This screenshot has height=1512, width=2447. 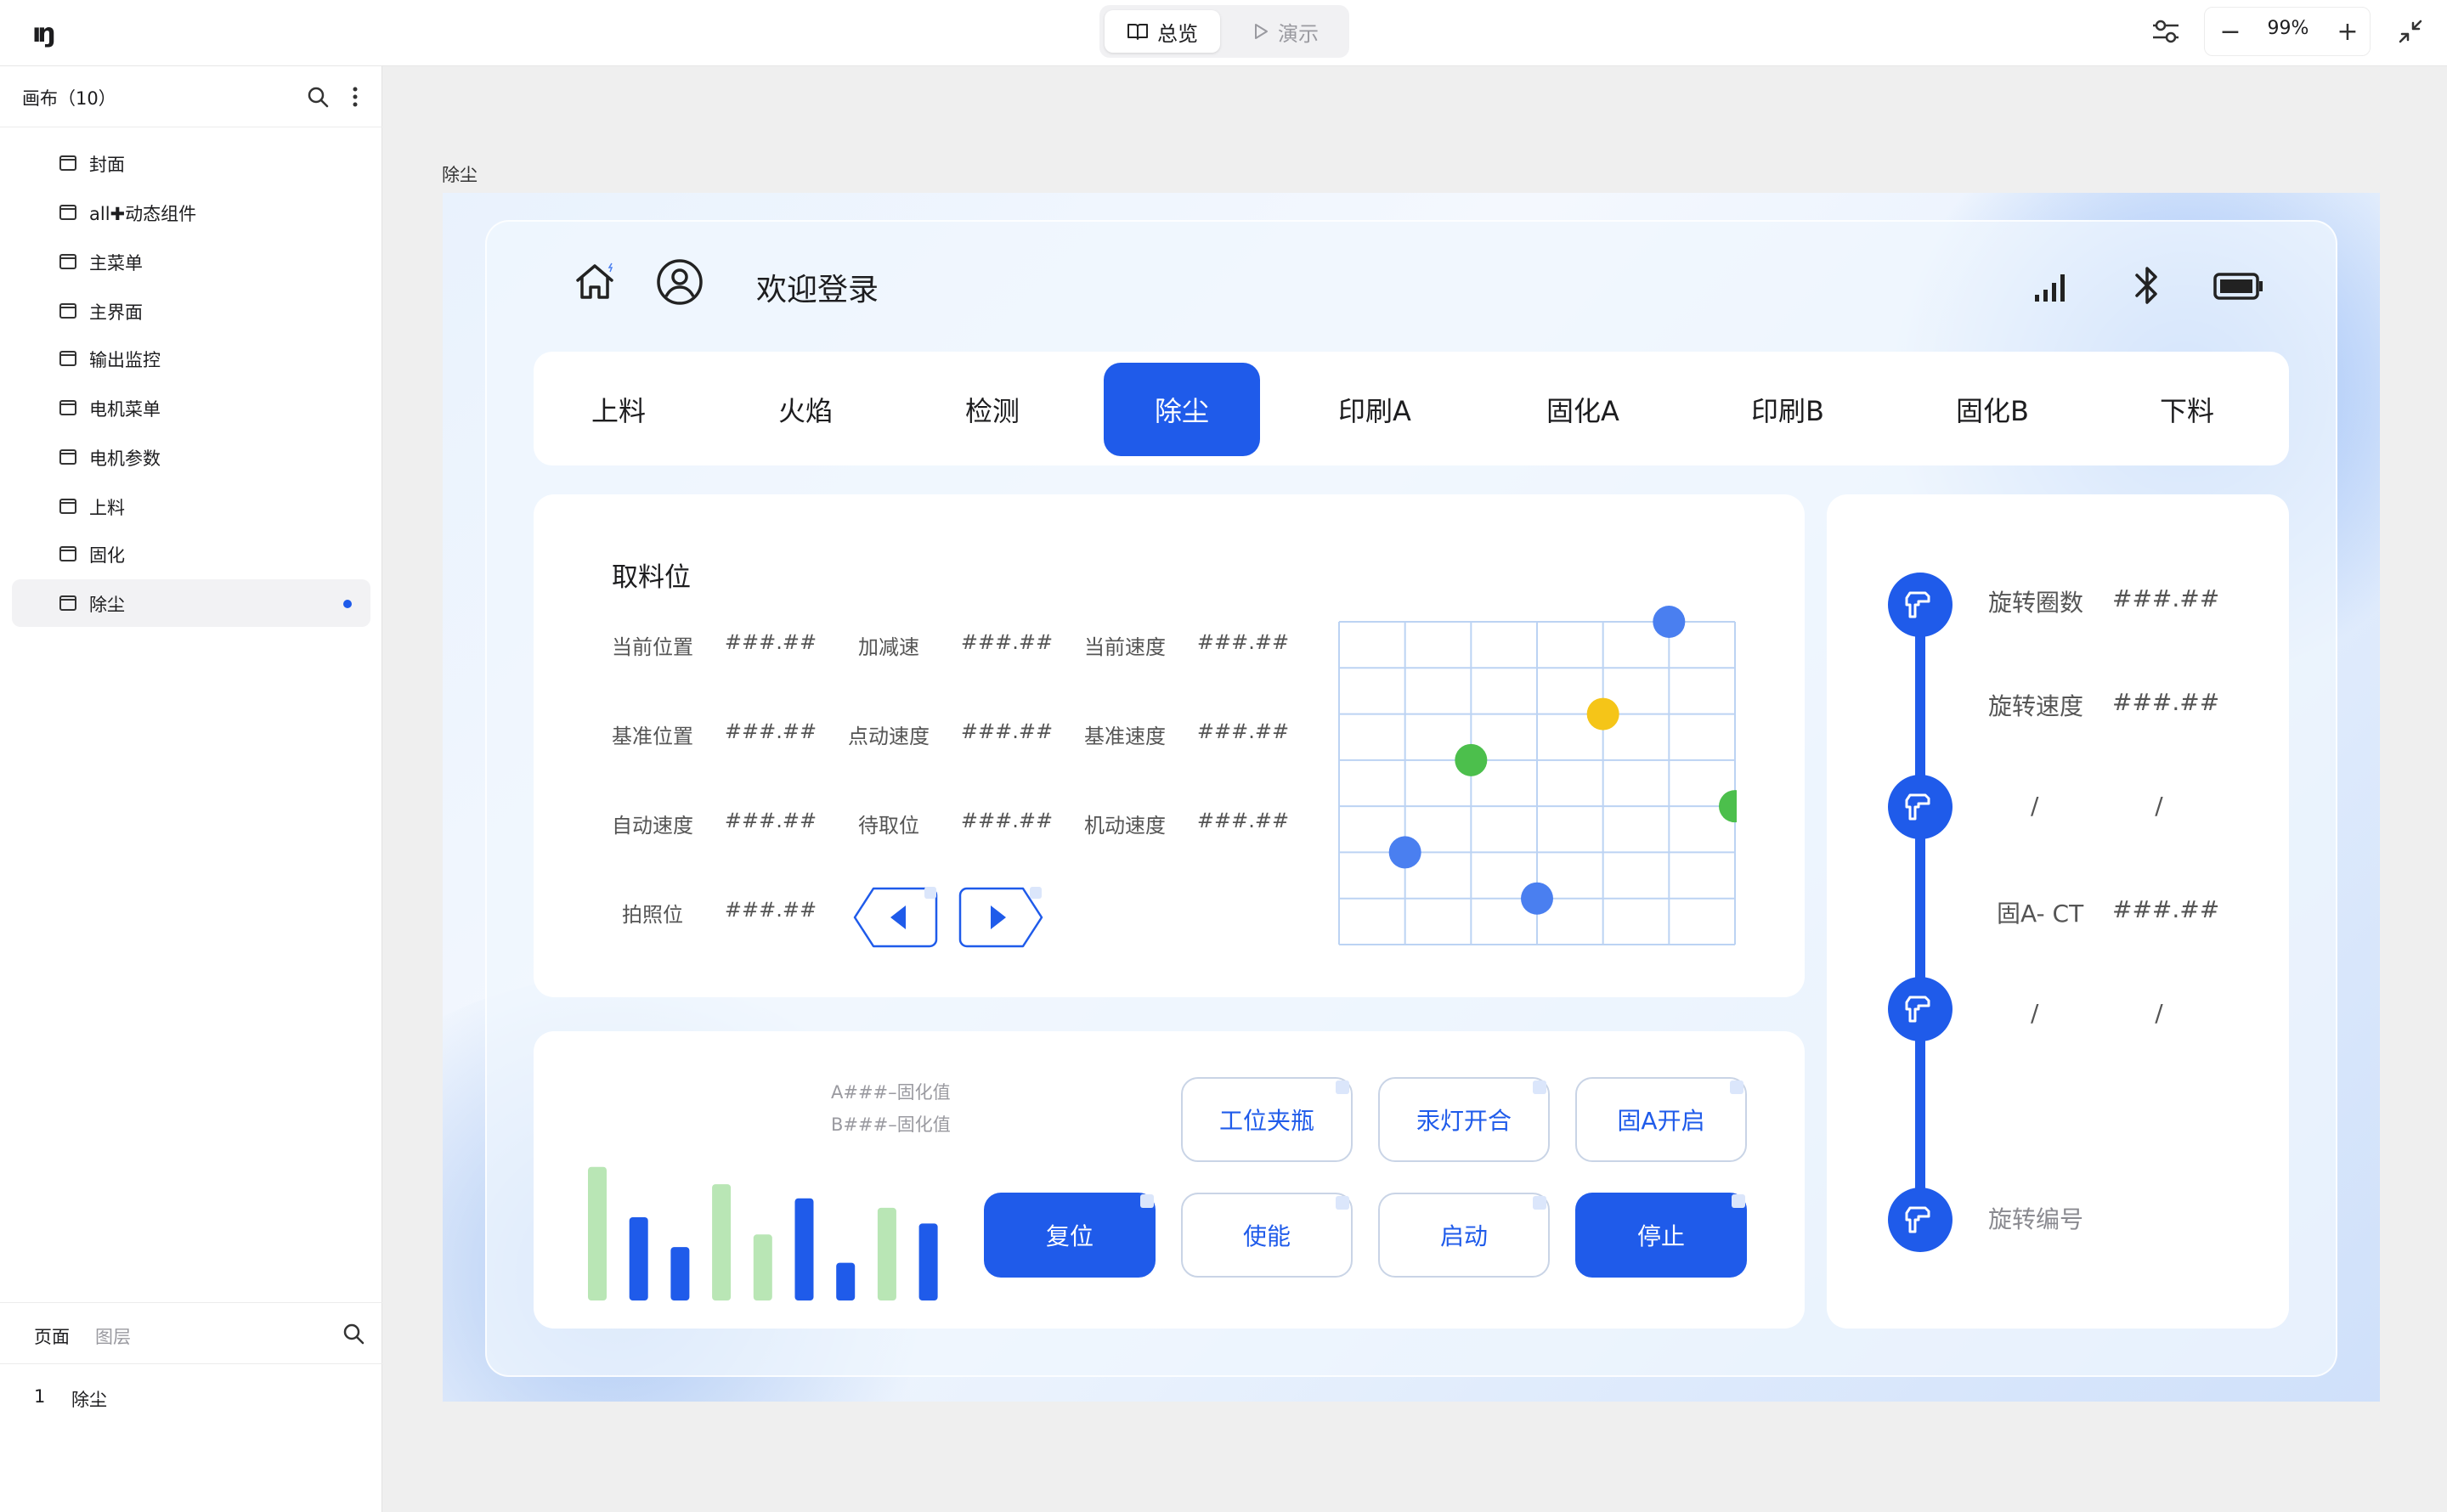 I want to click on sidebar-item-dust-removal: 除尘, so click(x=191, y=603).